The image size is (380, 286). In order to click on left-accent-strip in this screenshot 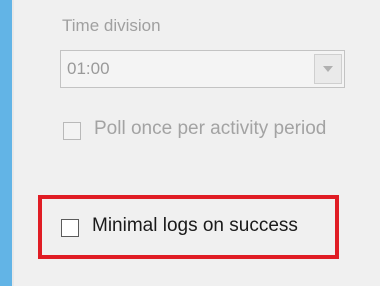, I will do `click(6, 143)`.